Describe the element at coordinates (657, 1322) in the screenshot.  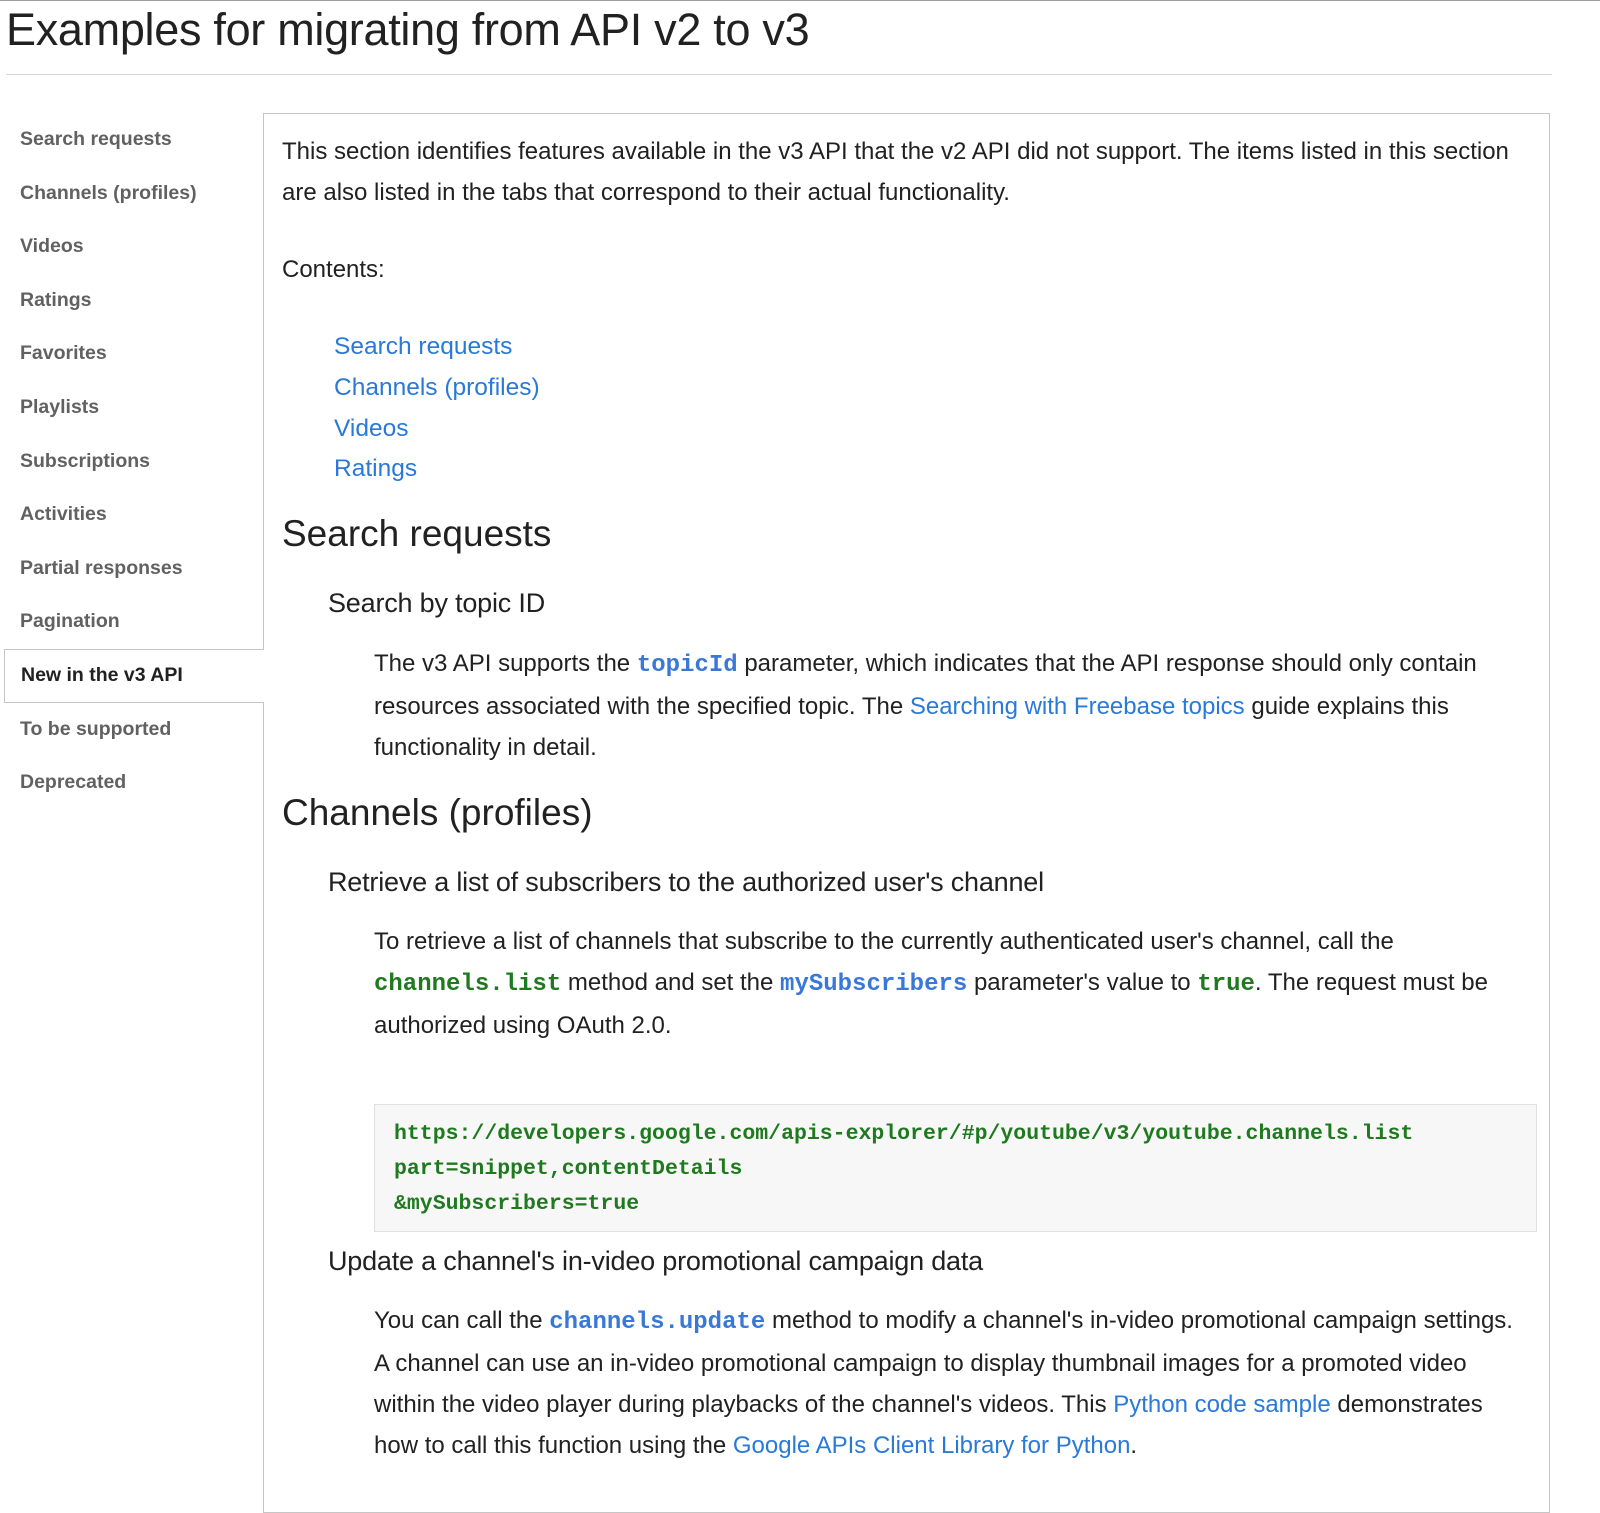
I see `code-channels-update-link: channels.update` at that location.